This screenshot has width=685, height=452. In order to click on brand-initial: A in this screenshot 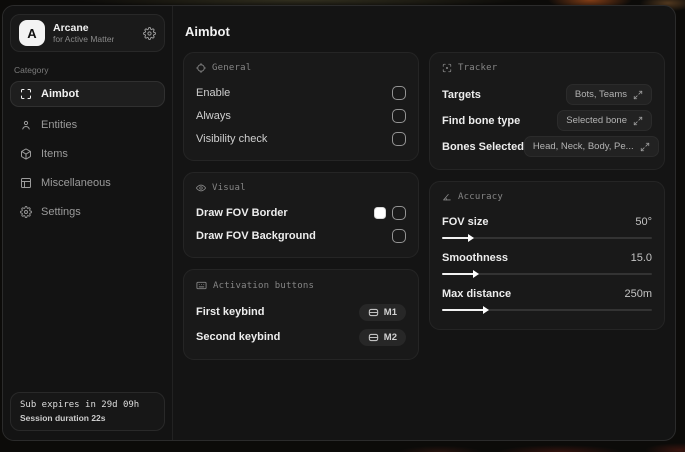, I will do `click(32, 33)`.